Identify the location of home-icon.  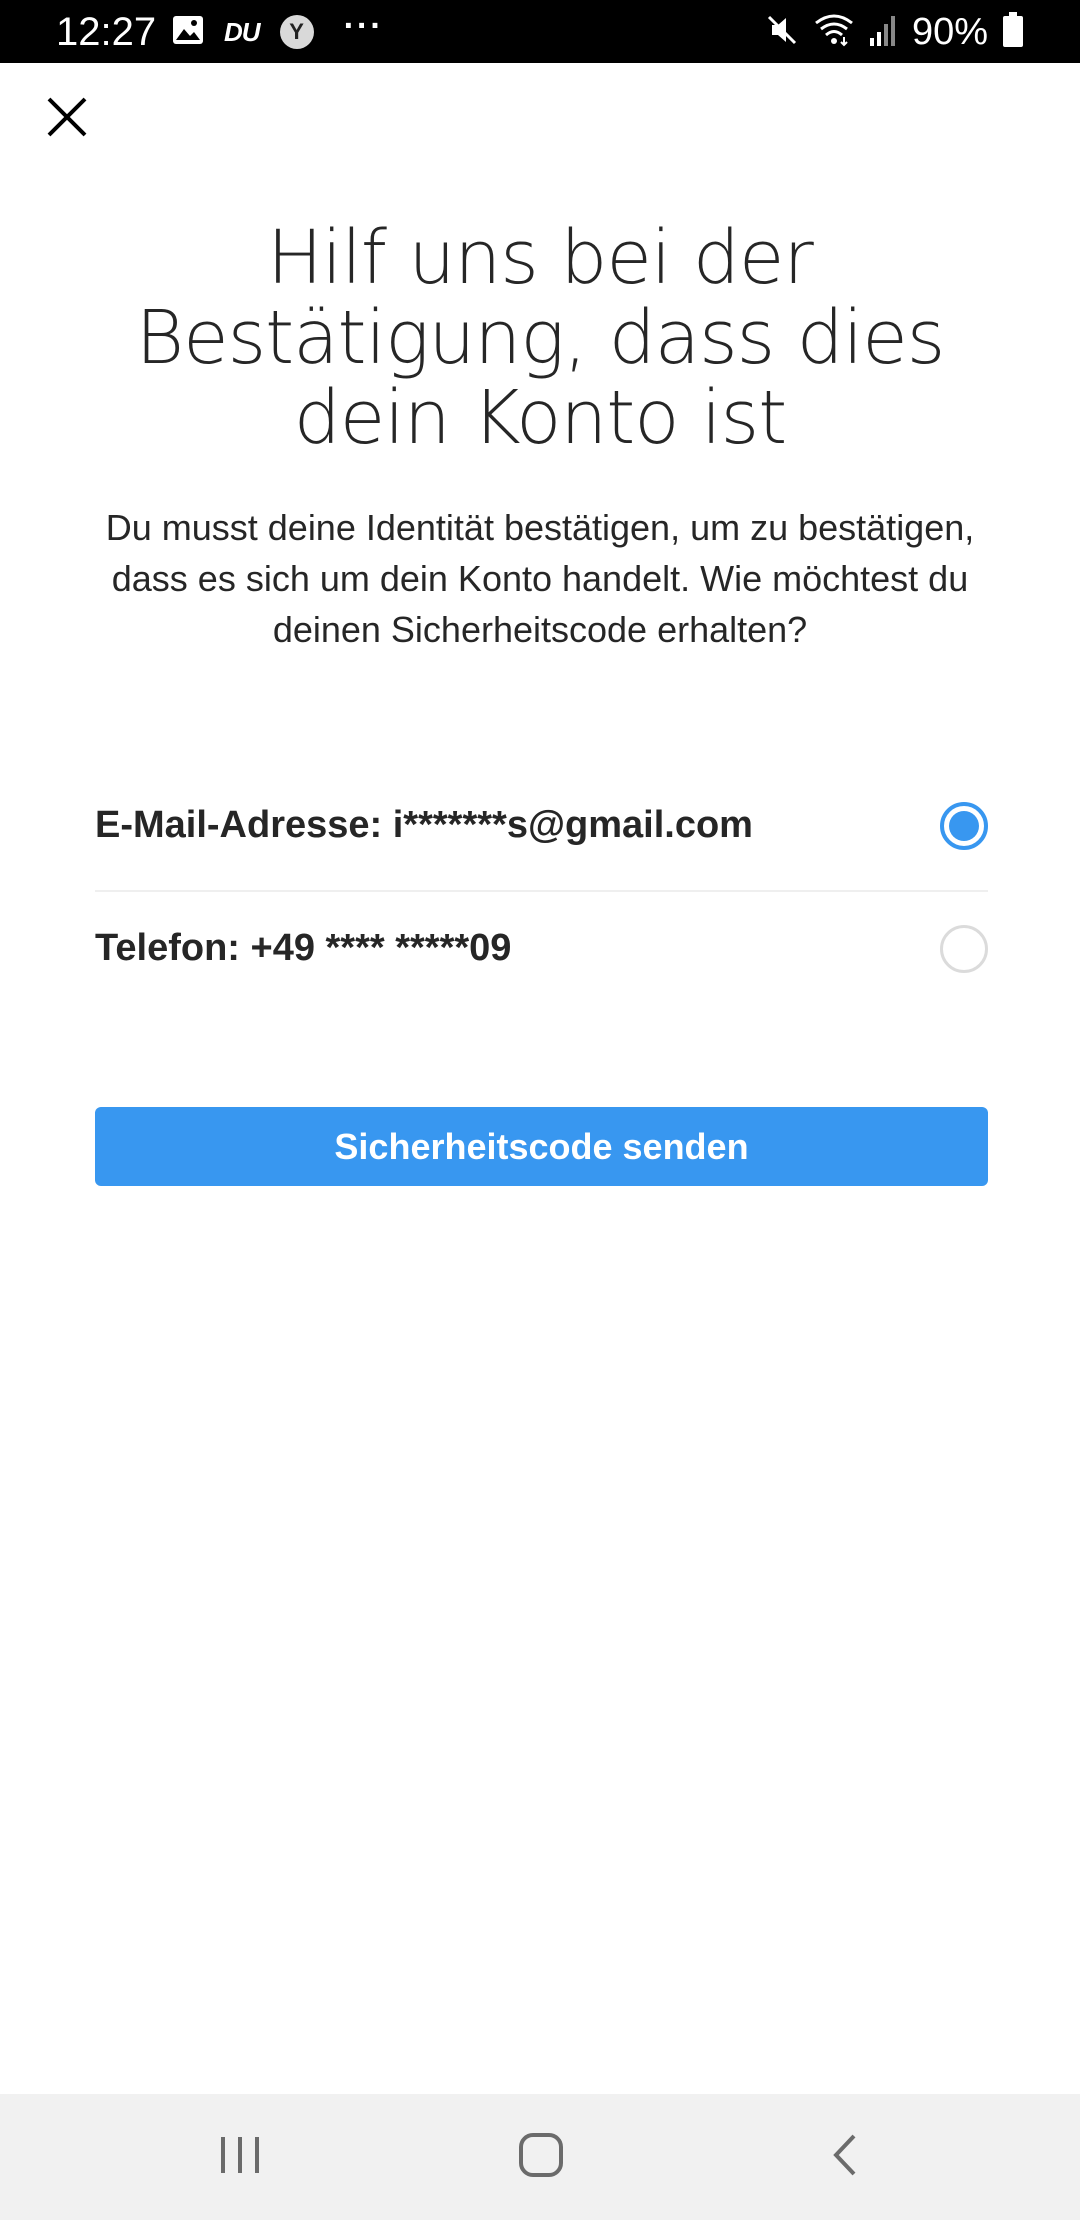
(541, 2157).